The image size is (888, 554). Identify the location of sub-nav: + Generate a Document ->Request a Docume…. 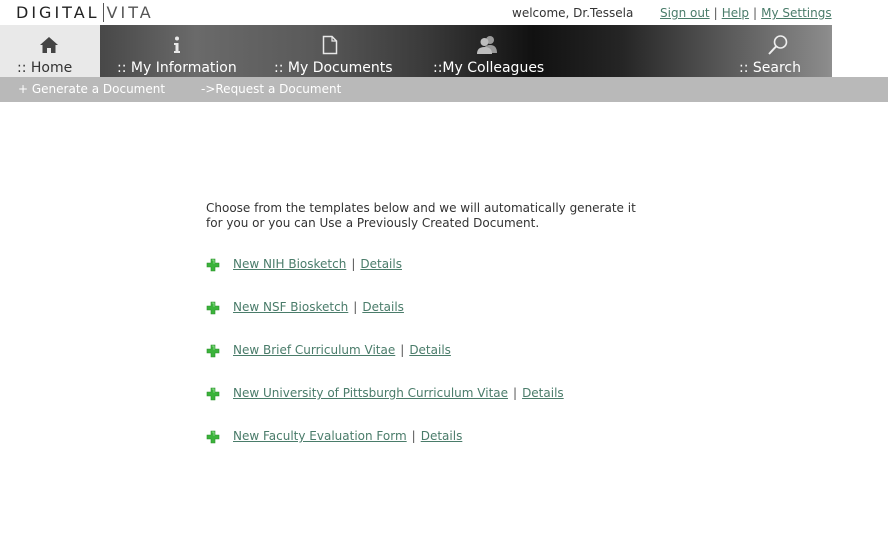
(444, 89).